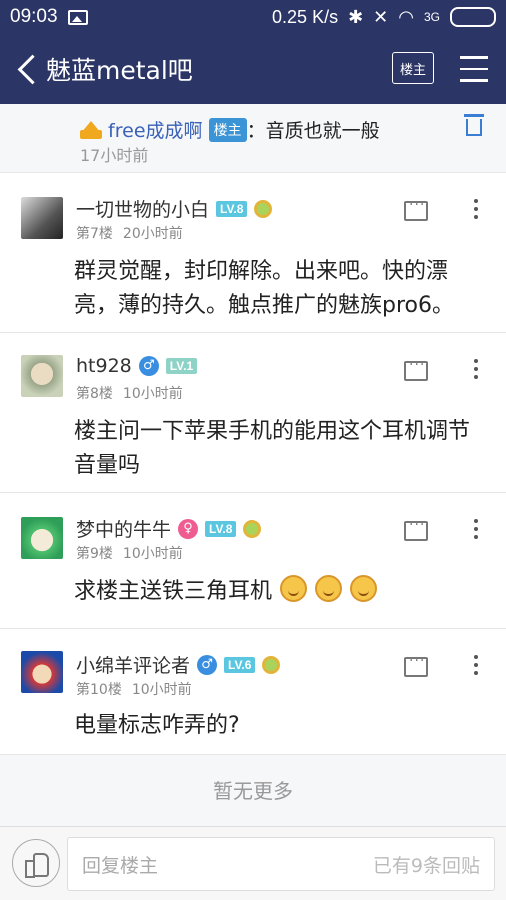  Describe the element at coordinates (356, 16) in the screenshot. I see `bluetooth-icon: ✱` at that location.